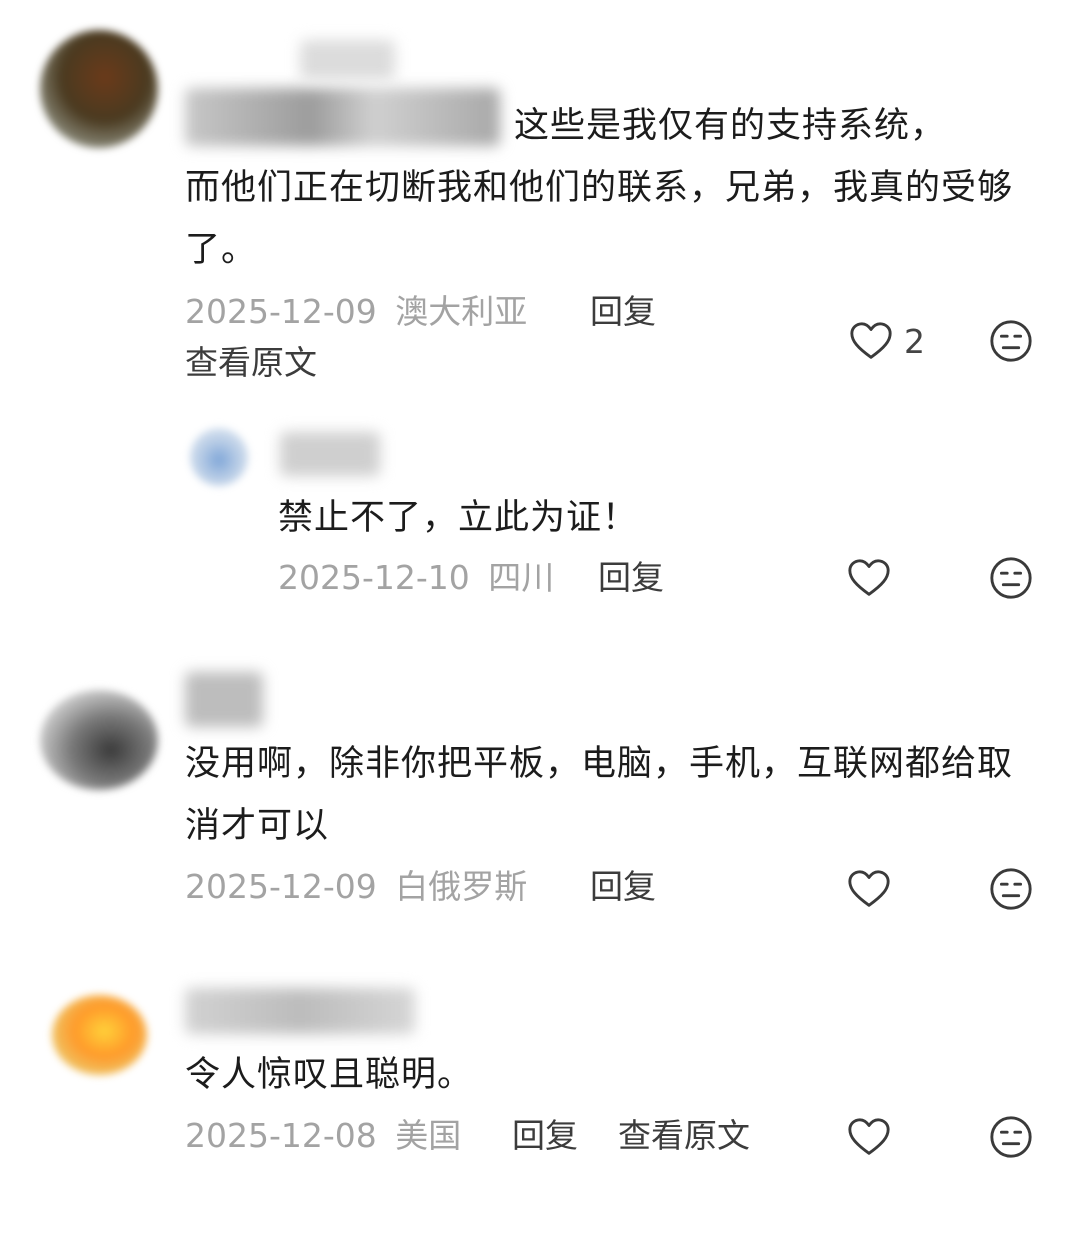 The width and height of the screenshot is (1080, 1246). What do you see at coordinates (458, 518) in the screenshot?
I see `comment-text: 禁止不了，立此为证！` at bounding box center [458, 518].